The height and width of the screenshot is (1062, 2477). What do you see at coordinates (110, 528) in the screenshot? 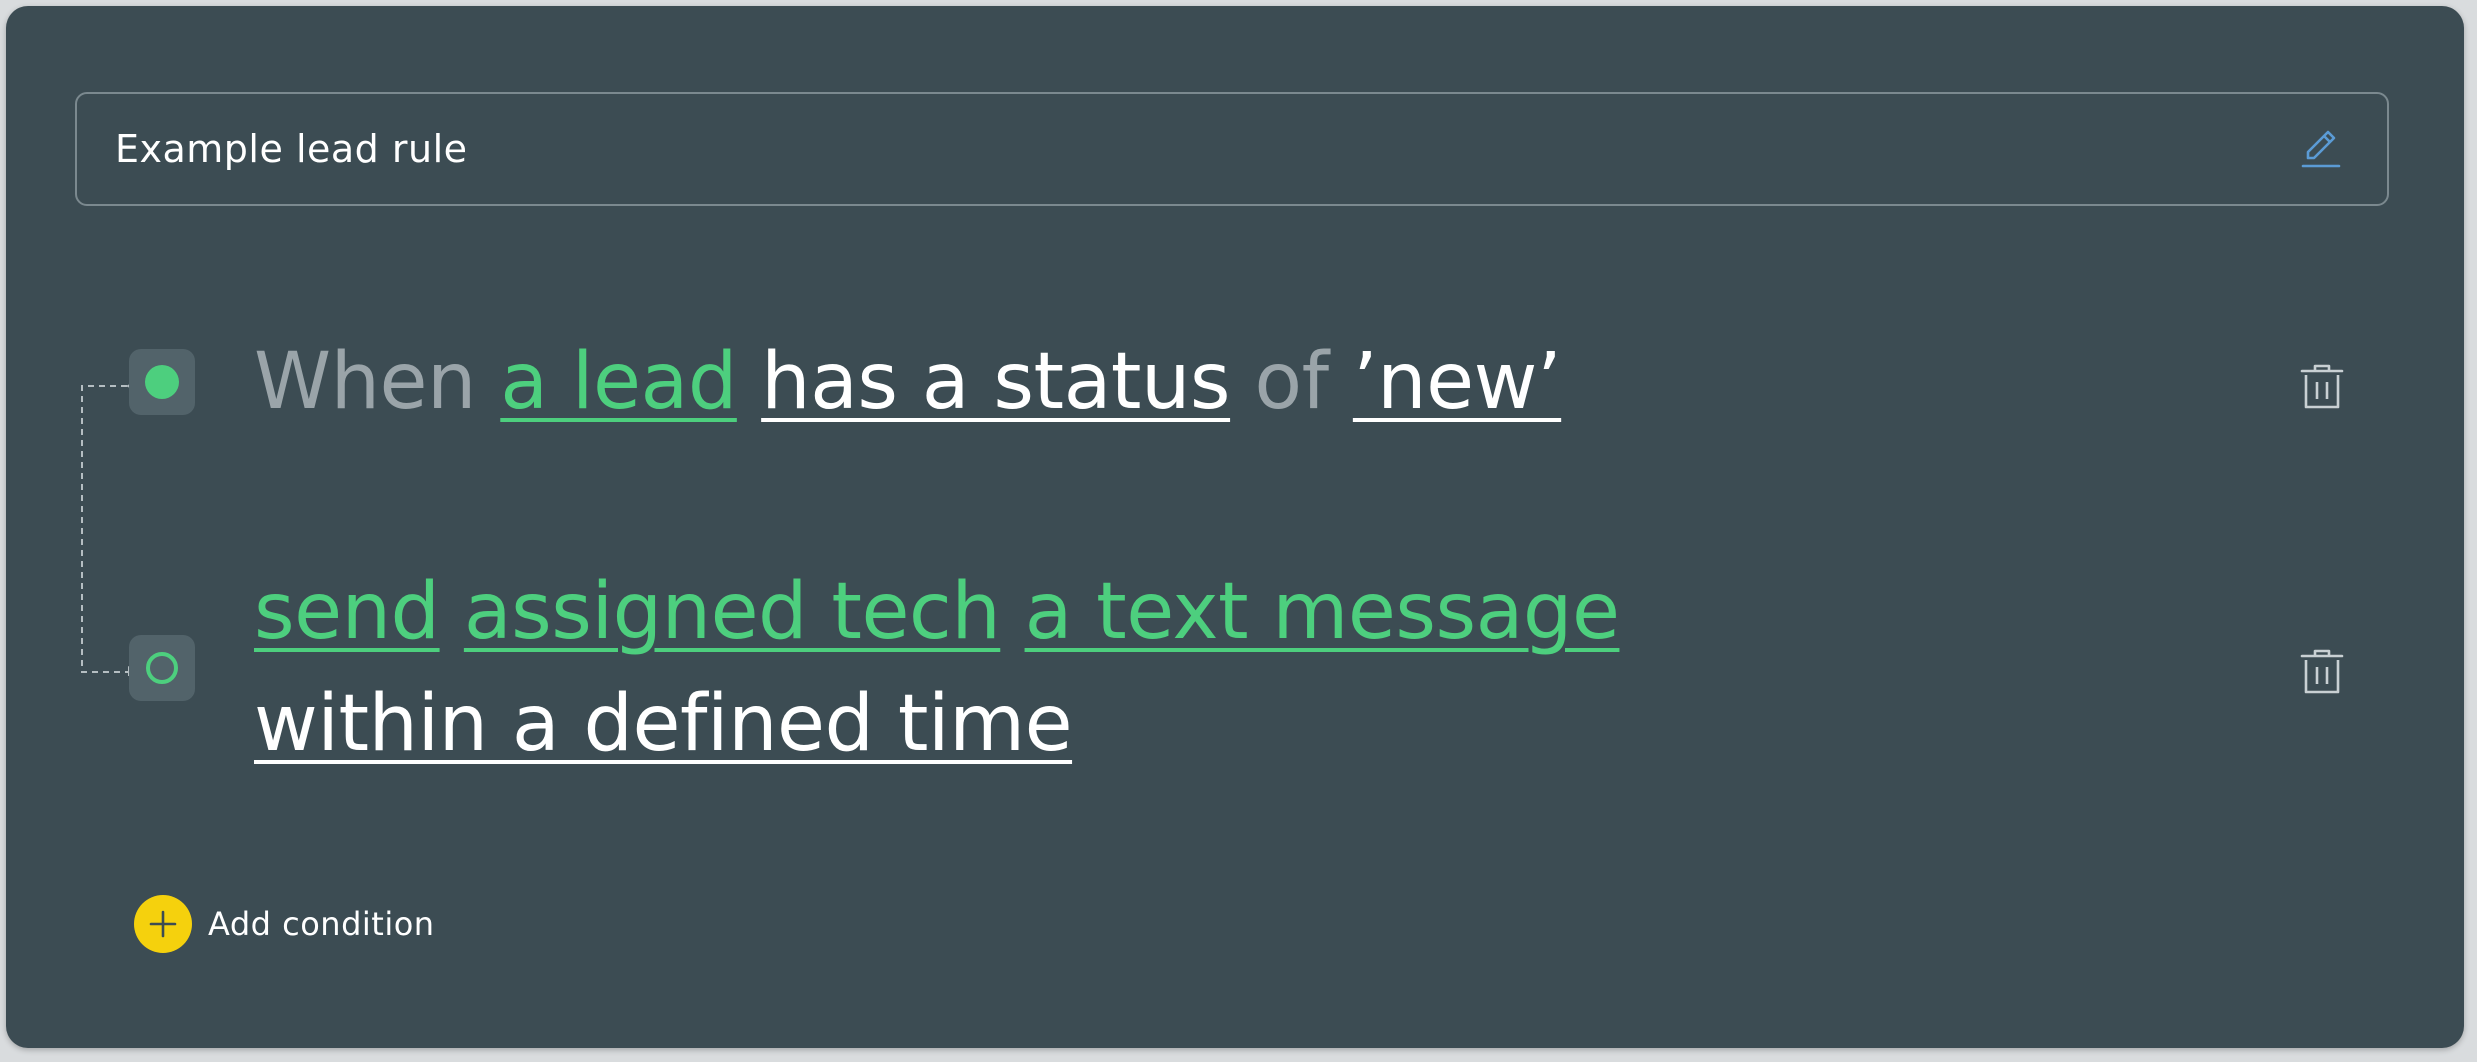
I see `rule-connector` at bounding box center [110, 528].